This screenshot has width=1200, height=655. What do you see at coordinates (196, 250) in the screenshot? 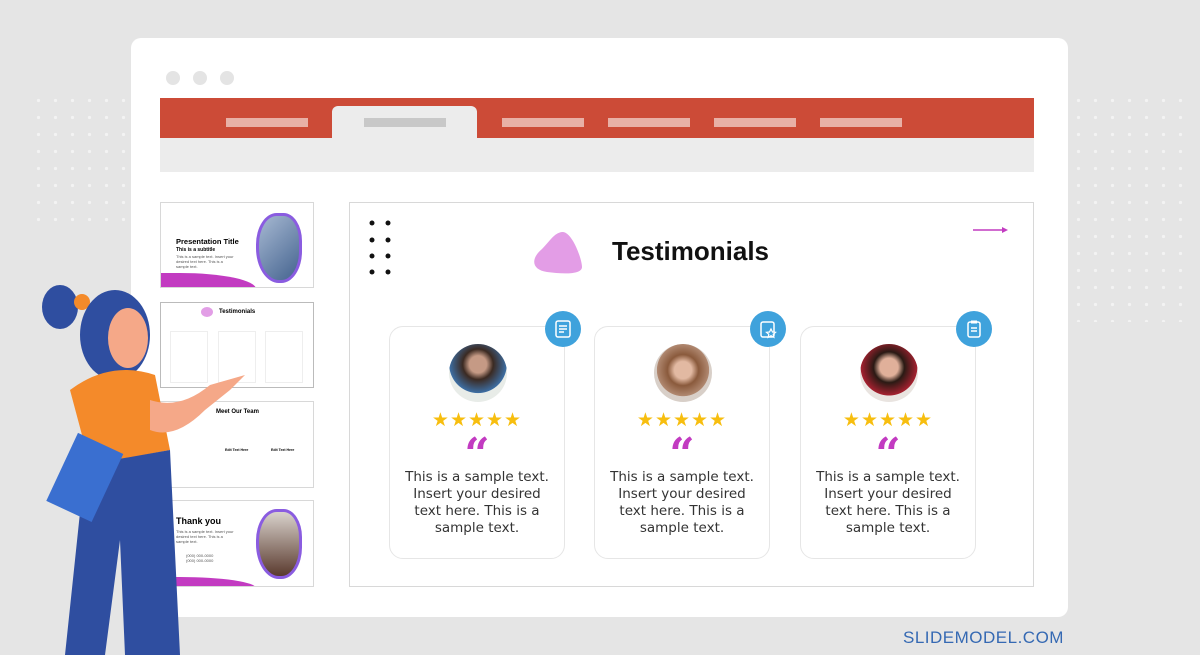
I see `thumb-subtitle: This is a subtitle` at bounding box center [196, 250].